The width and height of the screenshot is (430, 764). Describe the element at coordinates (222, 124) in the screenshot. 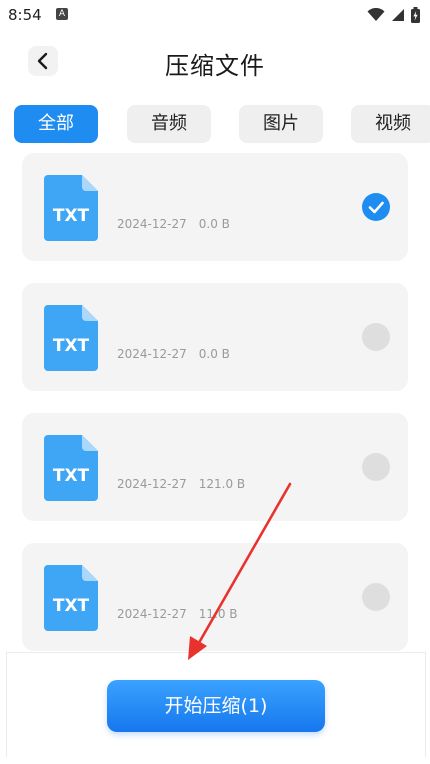

I see `category-tabs: 全部 音频 图片 视频` at that location.